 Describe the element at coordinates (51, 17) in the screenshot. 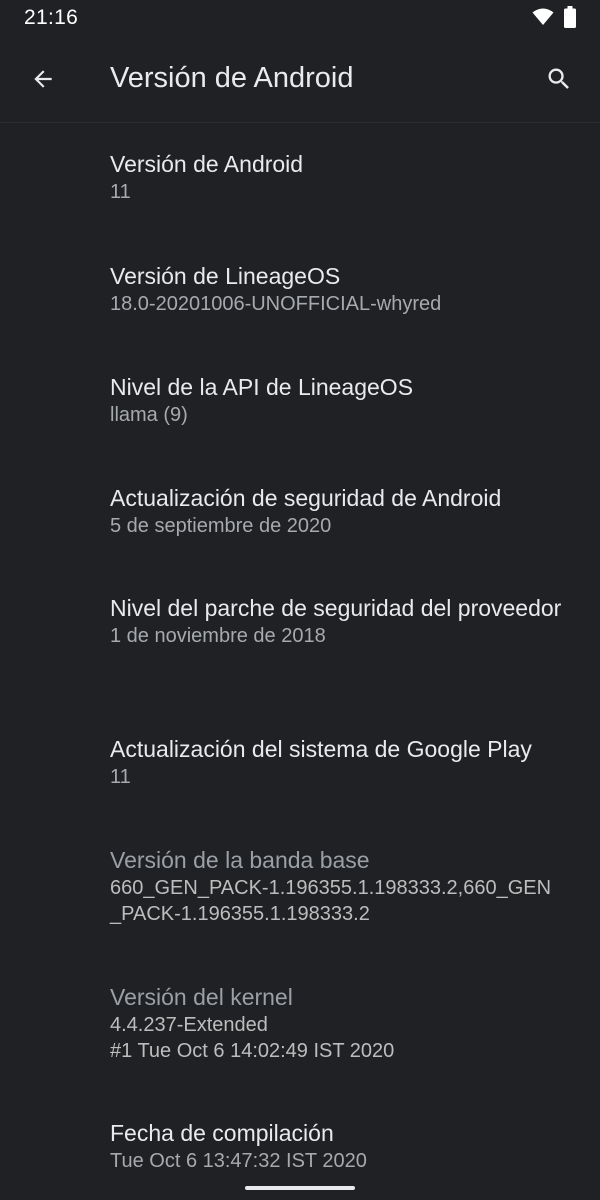

I see `status-time: 21:16` at that location.